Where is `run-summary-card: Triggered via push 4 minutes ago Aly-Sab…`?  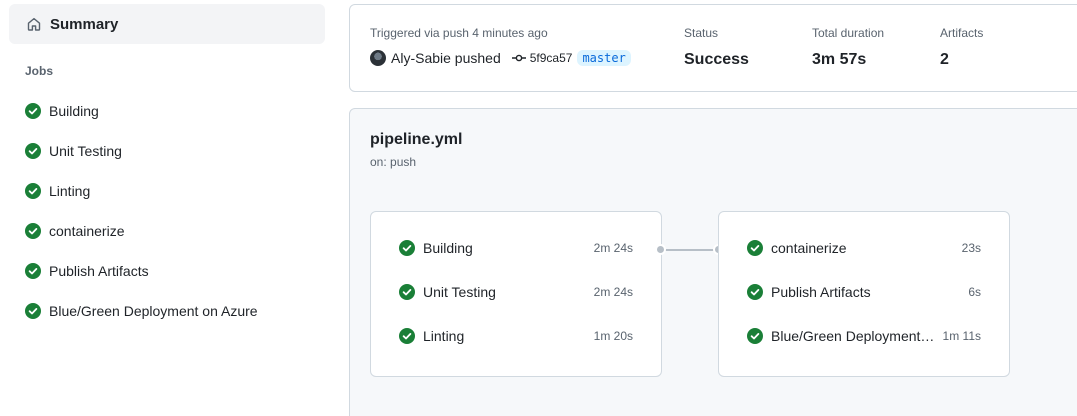
run-summary-card: Triggered via push 4 minutes ago Aly-Sab… is located at coordinates (713, 48).